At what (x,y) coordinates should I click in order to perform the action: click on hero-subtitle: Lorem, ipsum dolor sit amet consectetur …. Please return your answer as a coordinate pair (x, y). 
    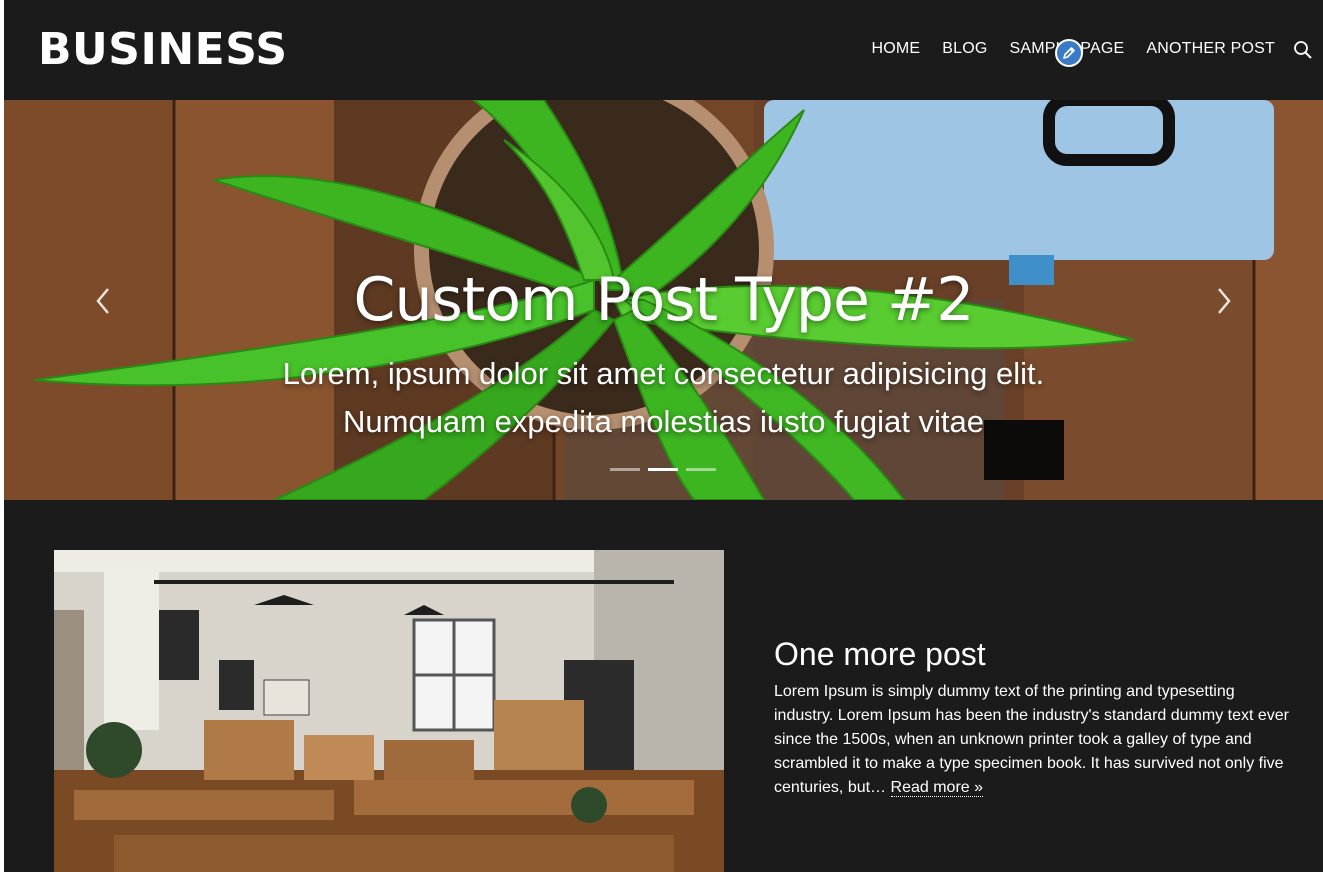
    Looking at the image, I should click on (663, 398).